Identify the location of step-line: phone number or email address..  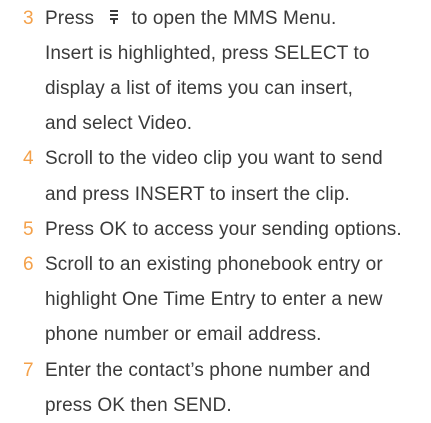
(183, 335).